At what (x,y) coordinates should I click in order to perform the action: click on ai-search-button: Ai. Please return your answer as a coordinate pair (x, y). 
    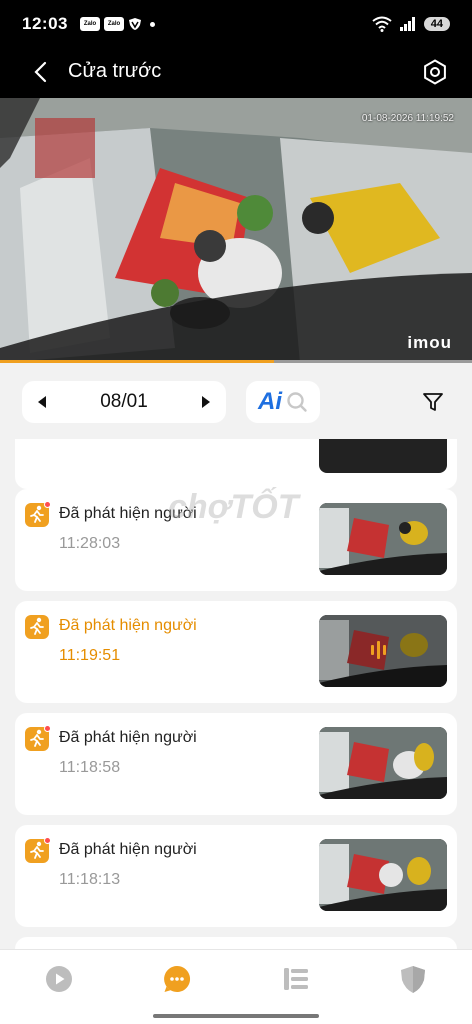
    Looking at the image, I should click on (283, 402).